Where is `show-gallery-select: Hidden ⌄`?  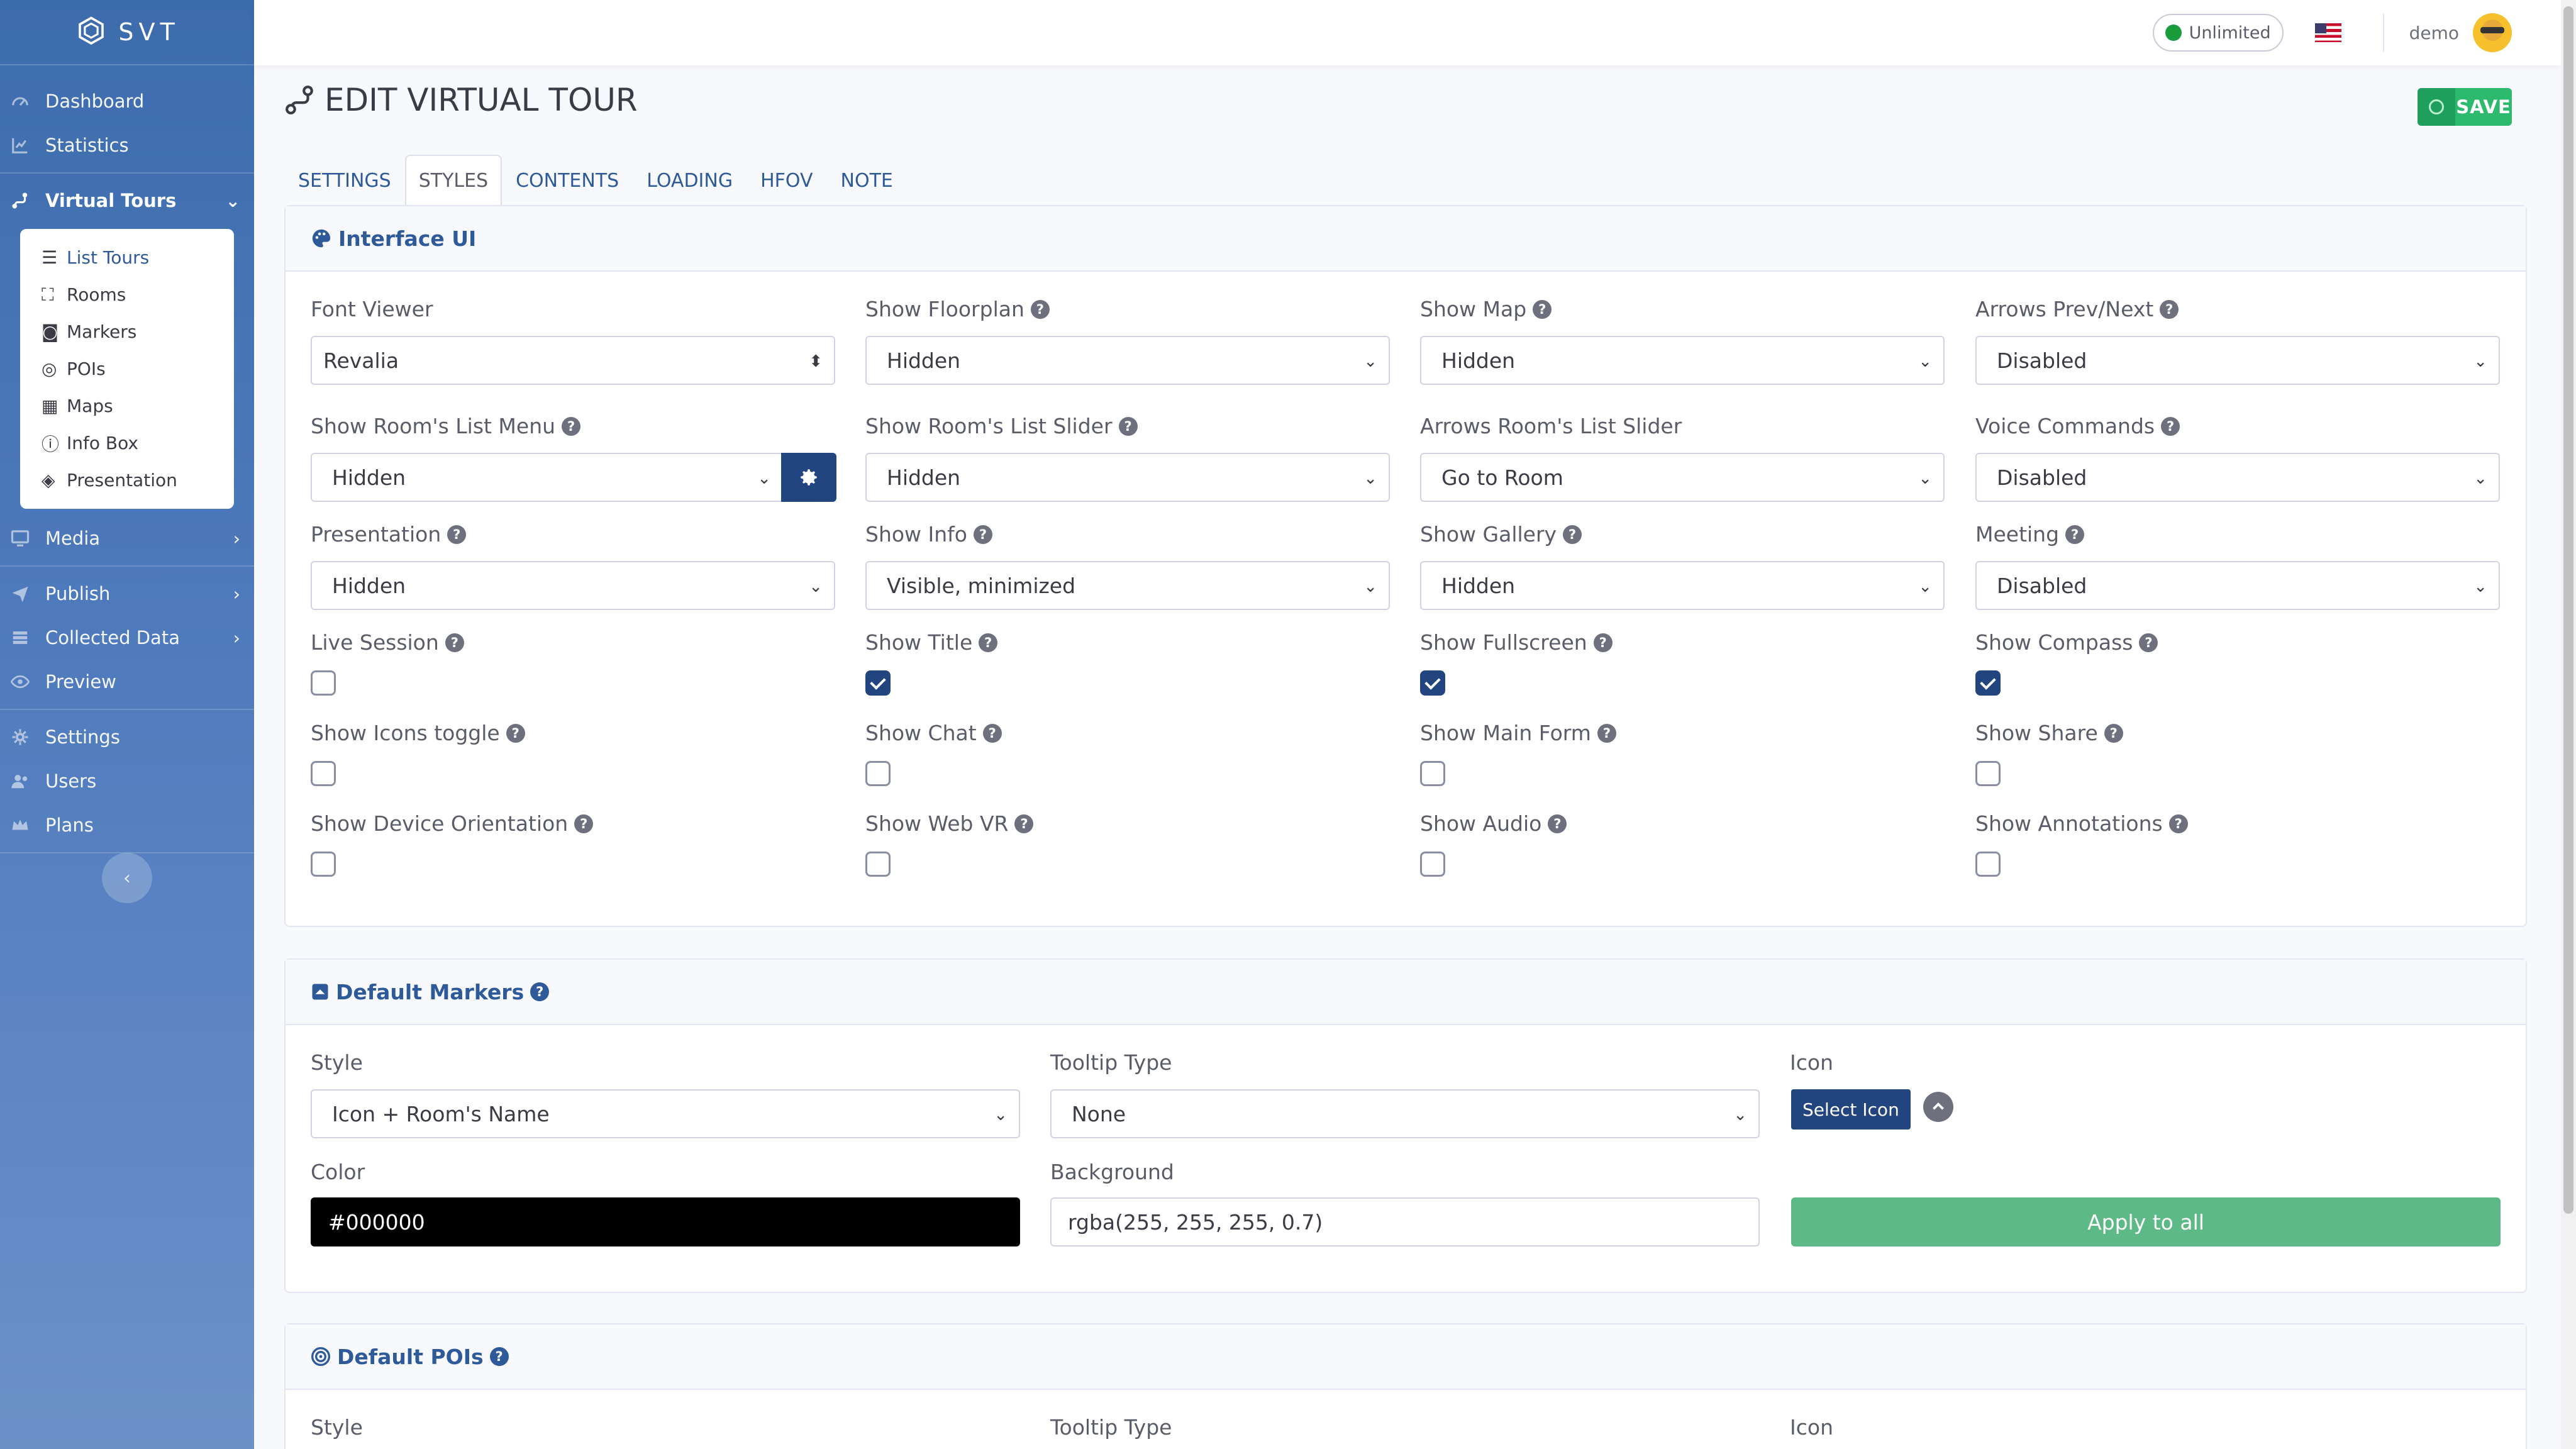 show-gallery-select: Hidden ⌄ is located at coordinates (1682, 585).